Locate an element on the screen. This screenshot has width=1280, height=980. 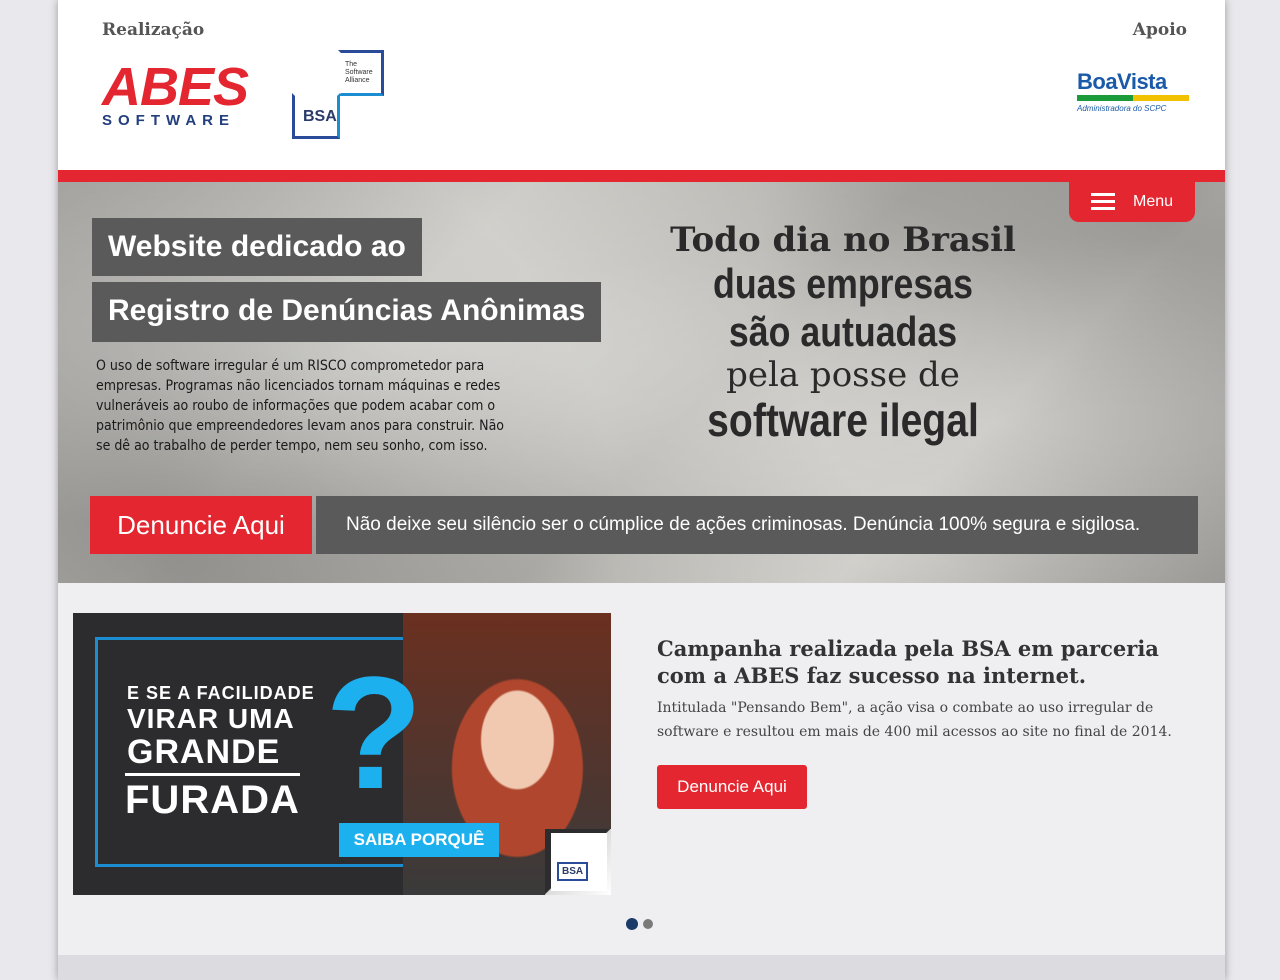
promo-line-3: GRANDE is located at coordinates (204, 752).